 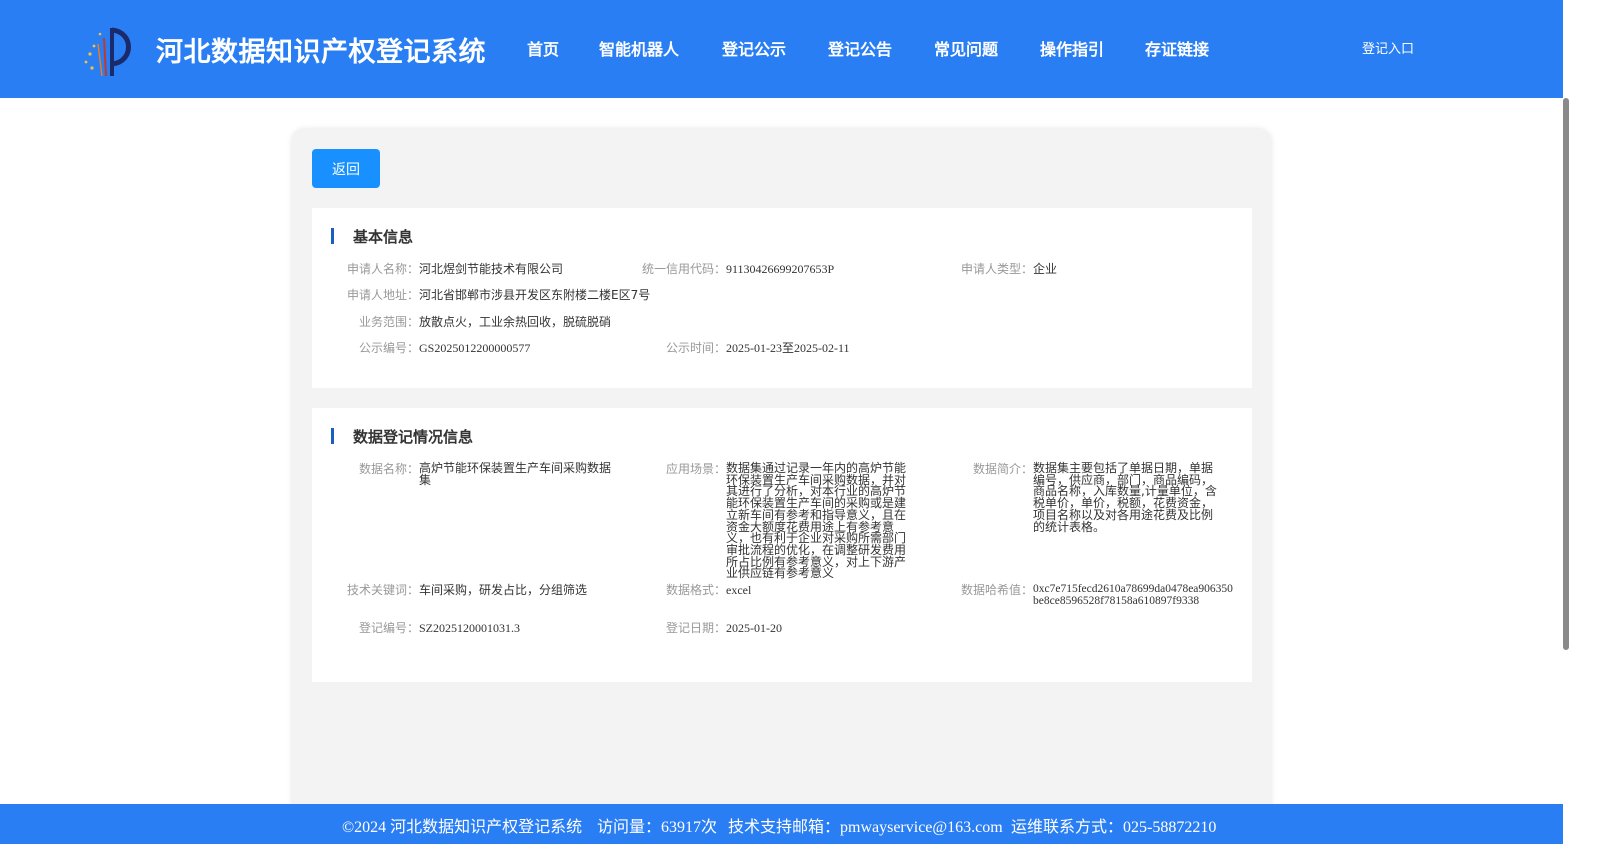 I want to click on data-registration-title: 数据登记情况信息, so click(x=402, y=436).